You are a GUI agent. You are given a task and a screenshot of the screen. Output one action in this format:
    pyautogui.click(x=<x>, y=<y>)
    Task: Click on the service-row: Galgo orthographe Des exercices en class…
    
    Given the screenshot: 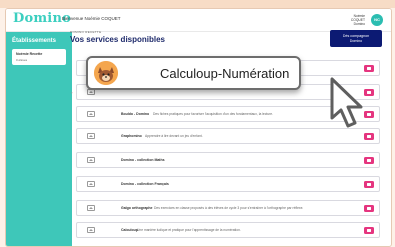 What is the action you would take?
    pyautogui.click(x=228, y=208)
    